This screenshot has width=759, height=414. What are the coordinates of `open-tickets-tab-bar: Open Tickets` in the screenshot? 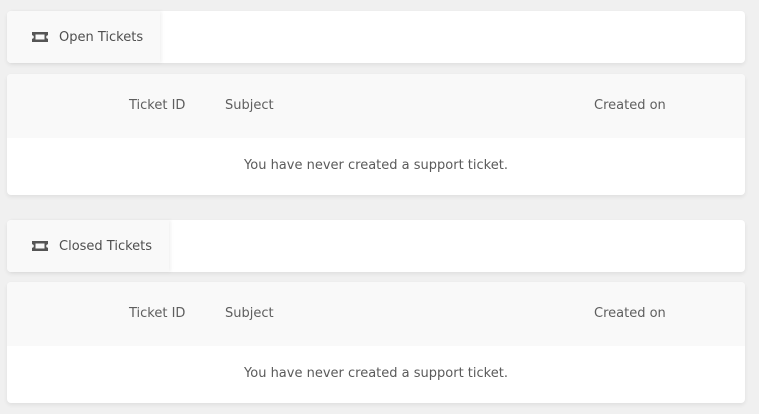 It's located at (376, 37).